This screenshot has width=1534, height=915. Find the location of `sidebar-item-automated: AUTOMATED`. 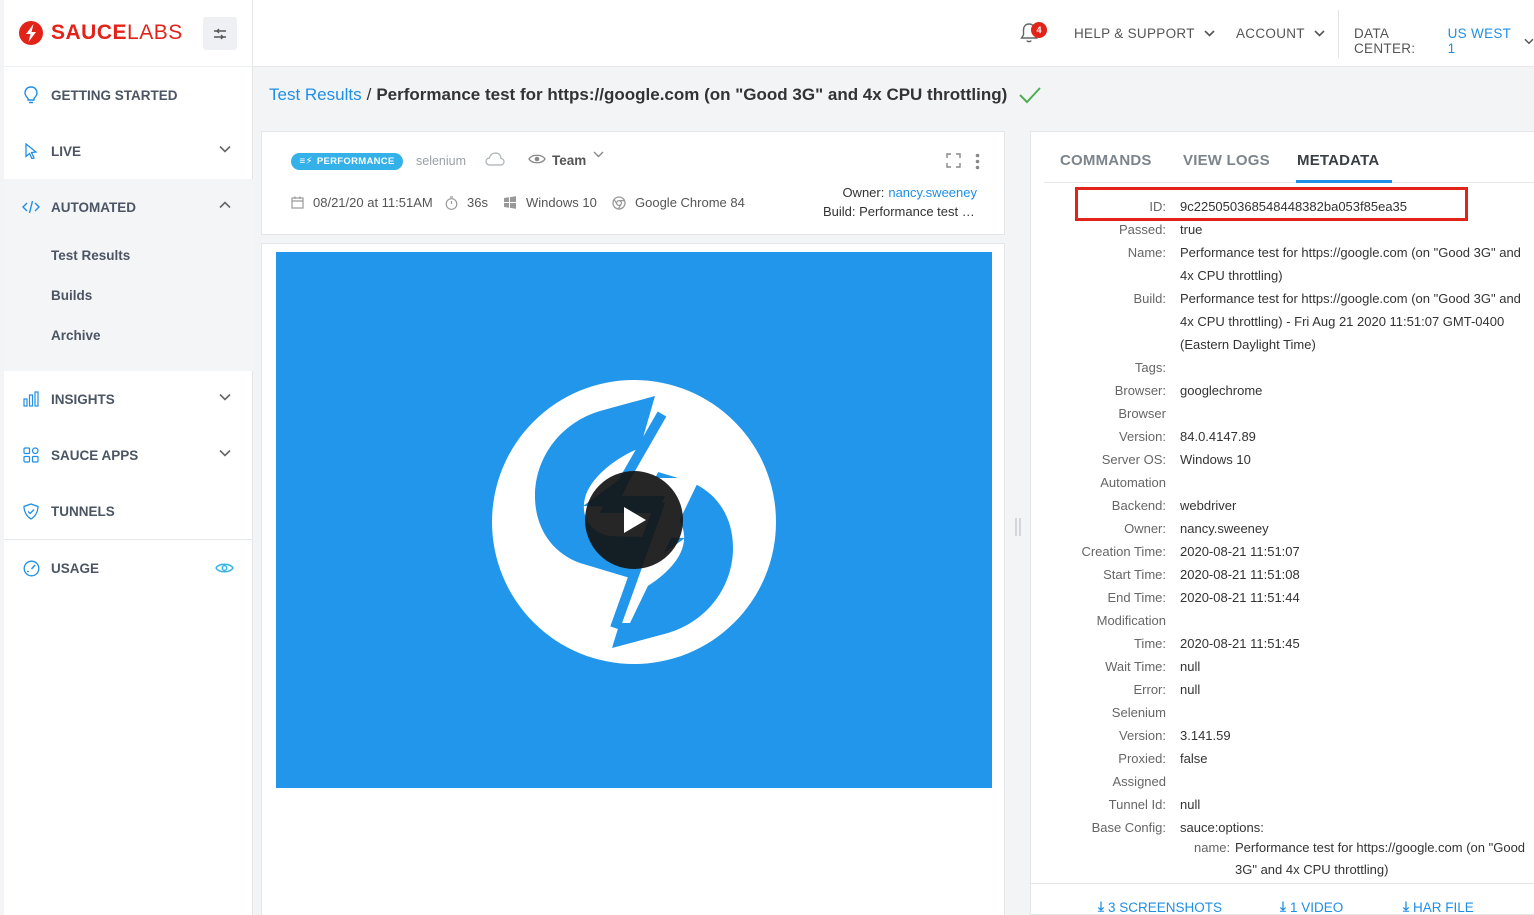

sidebar-item-automated: AUTOMATED is located at coordinates (128, 207).